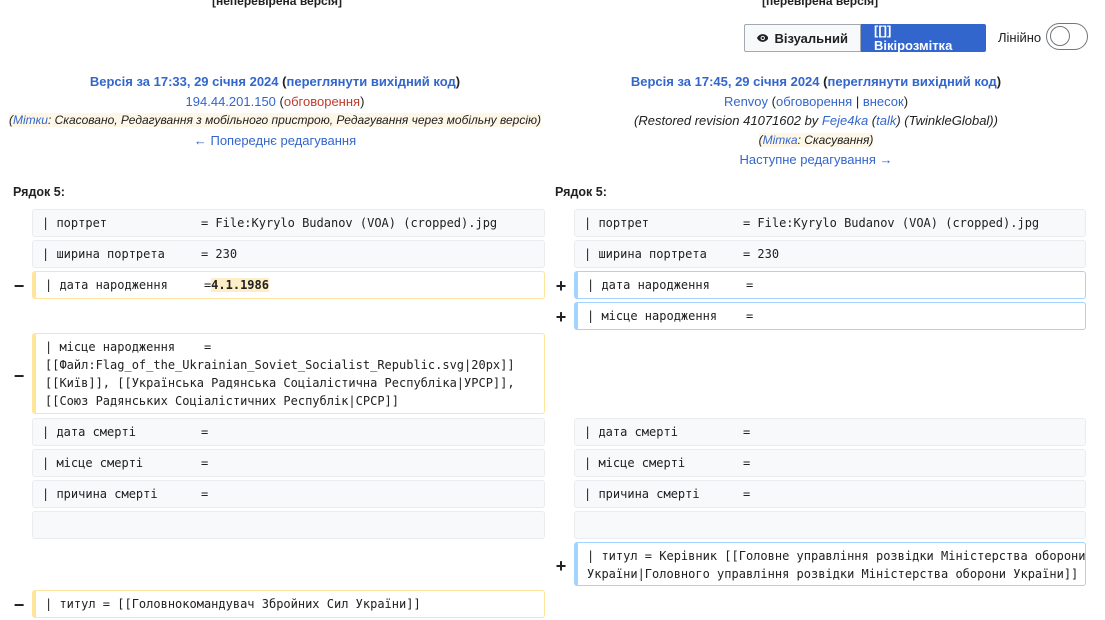  I want to click on inline-toggle-switch, so click(1067, 36).